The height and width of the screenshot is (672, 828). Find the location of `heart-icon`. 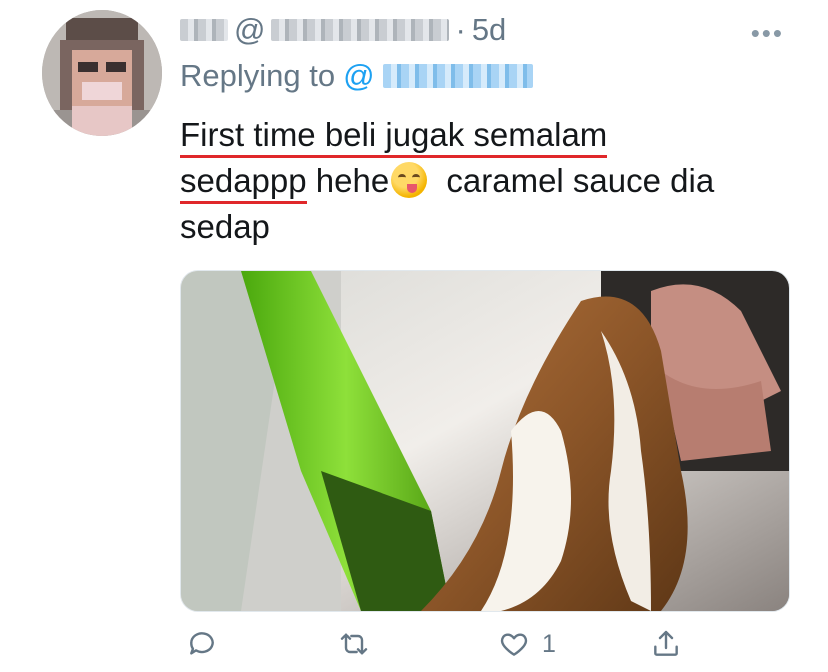

heart-icon is located at coordinates (514, 644).